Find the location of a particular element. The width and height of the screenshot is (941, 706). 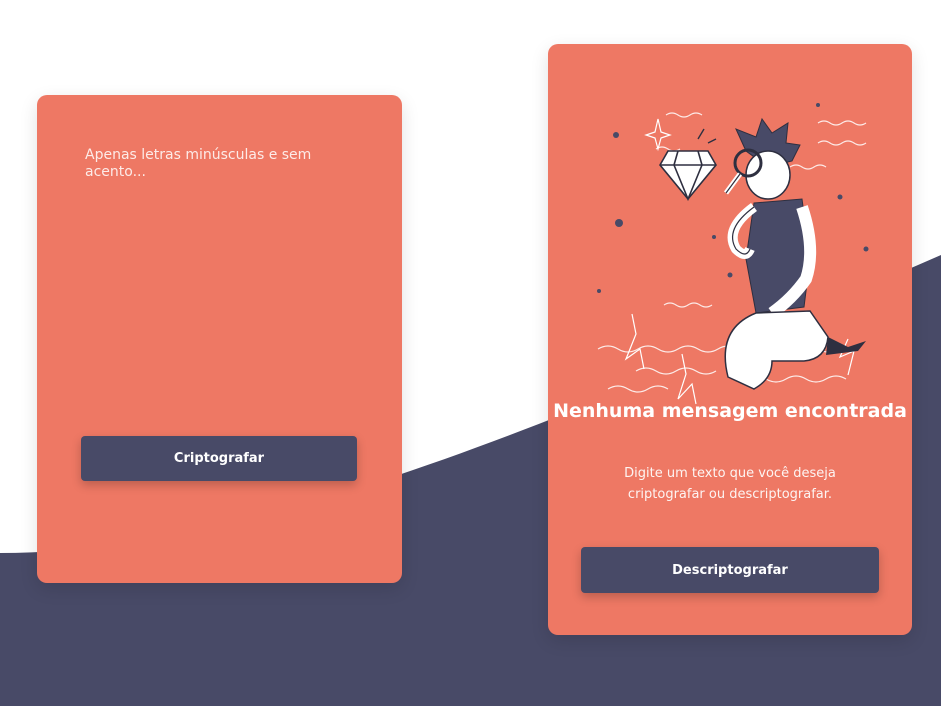

encrypt-button: Criptografar is located at coordinates (219, 458).